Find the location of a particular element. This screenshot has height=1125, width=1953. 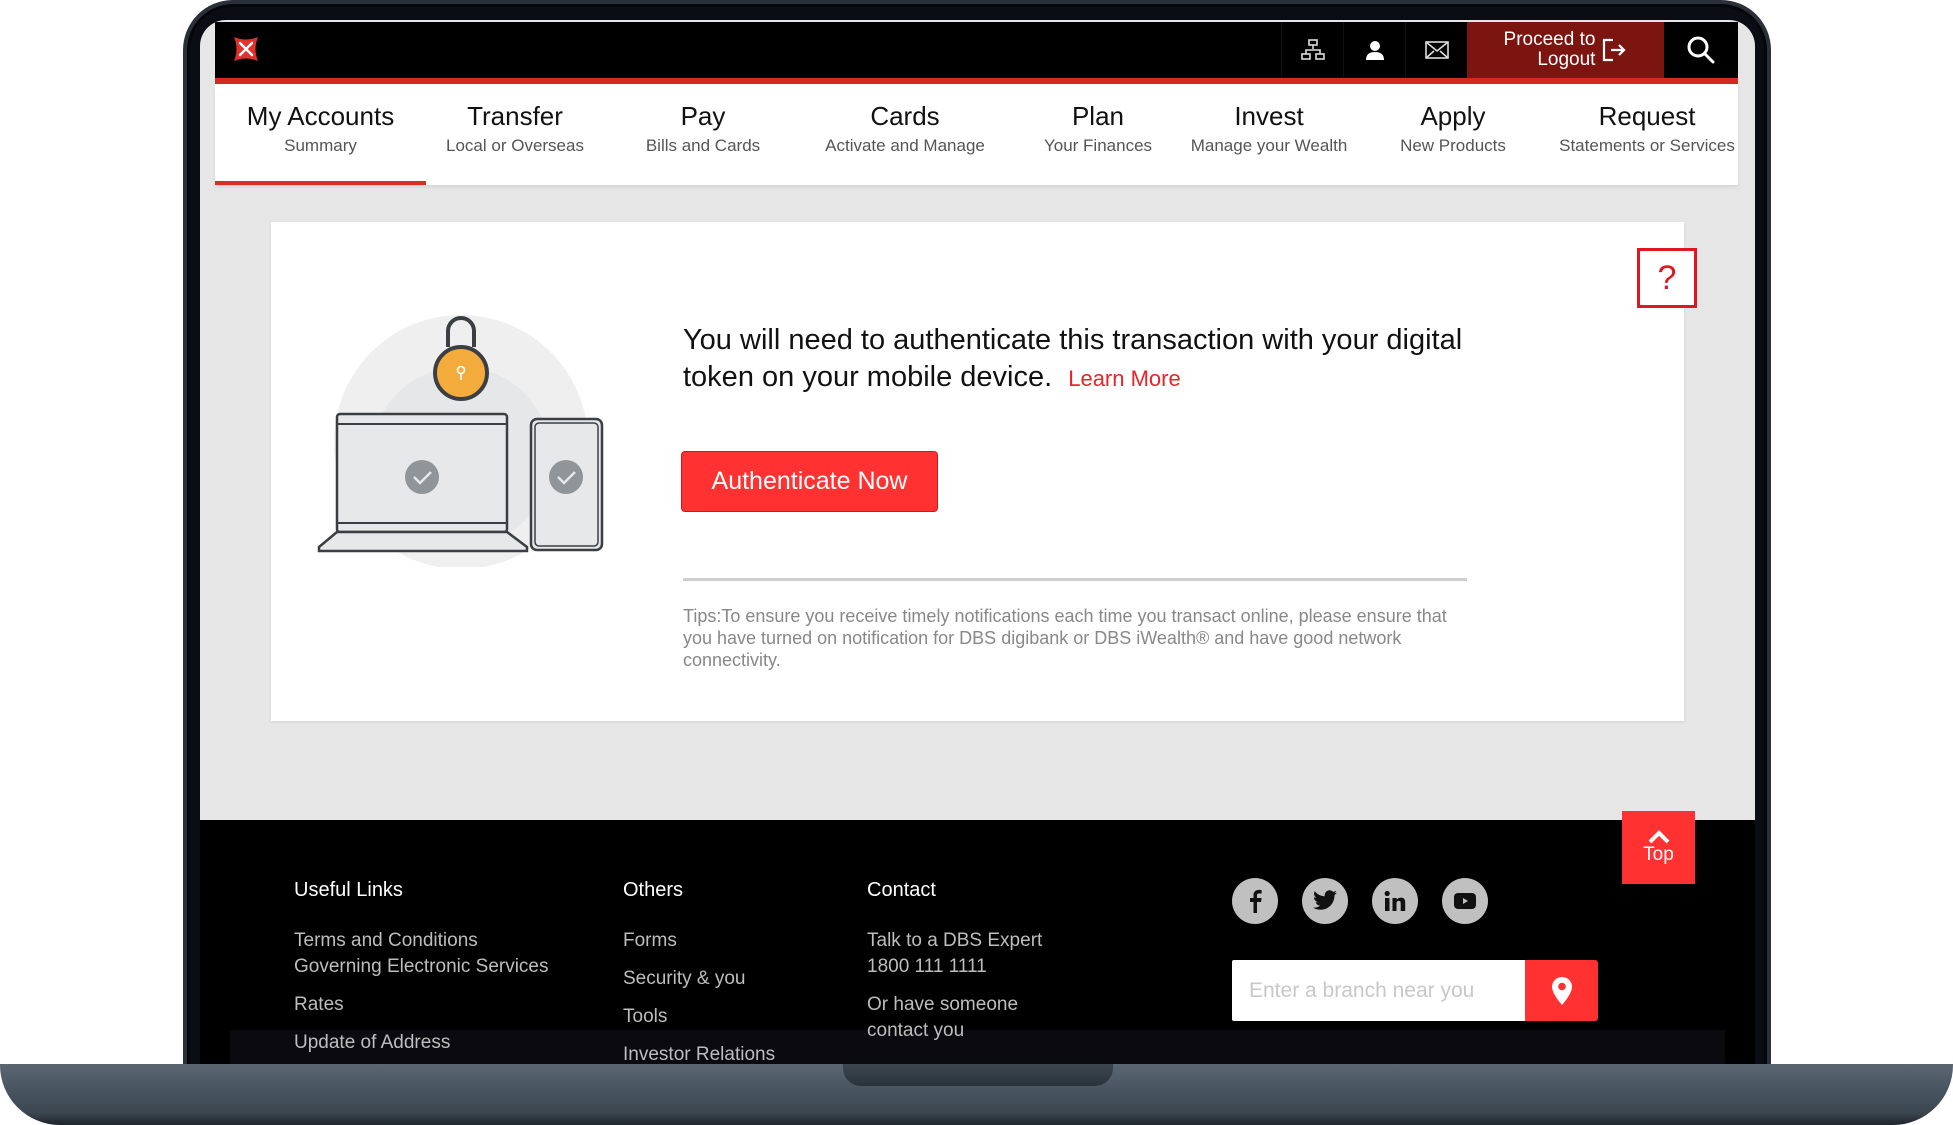

nav-subtitle: Summary is located at coordinates (320, 145).